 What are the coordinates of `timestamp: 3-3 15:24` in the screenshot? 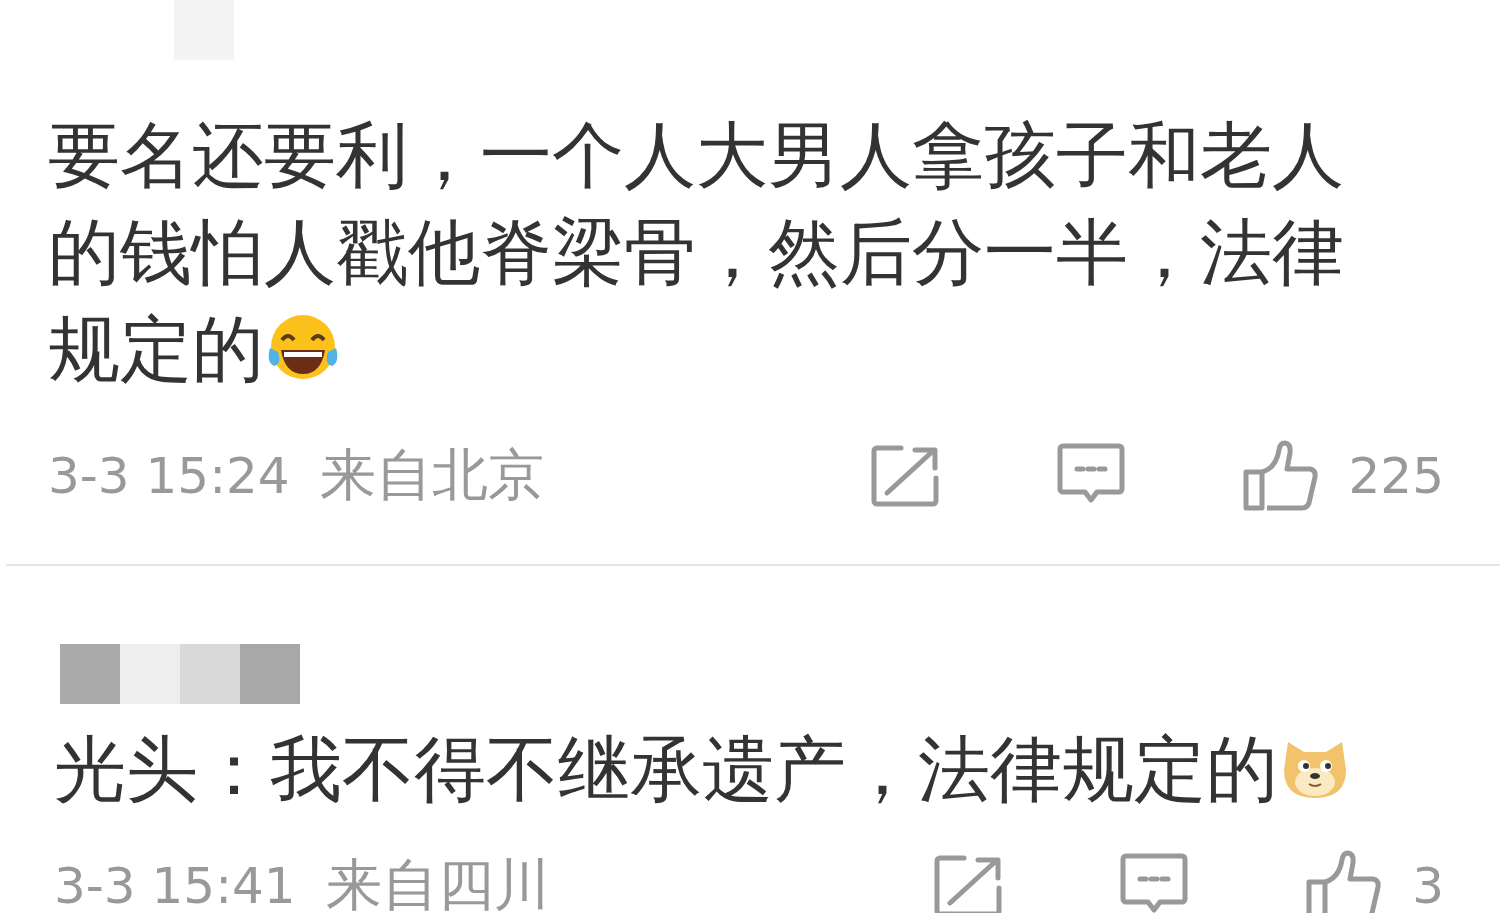 It's located at (169, 476).